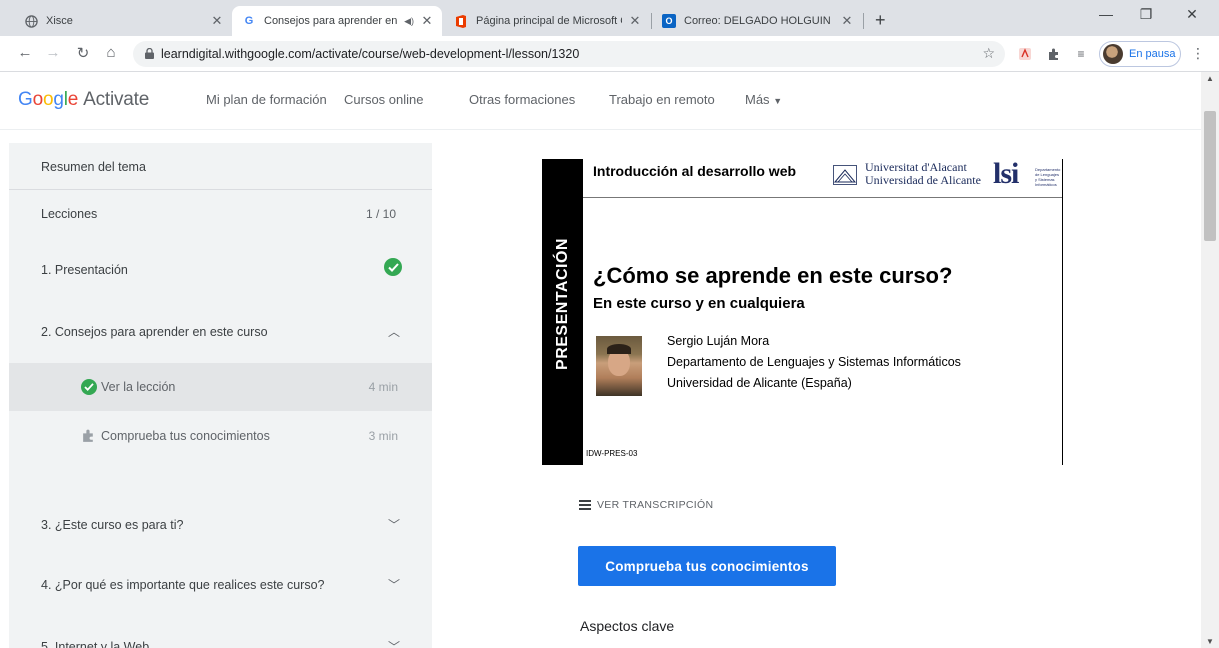 Image resolution: width=1219 pixels, height=648 pixels. I want to click on pdf-extension-icon, so click(1025, 54).